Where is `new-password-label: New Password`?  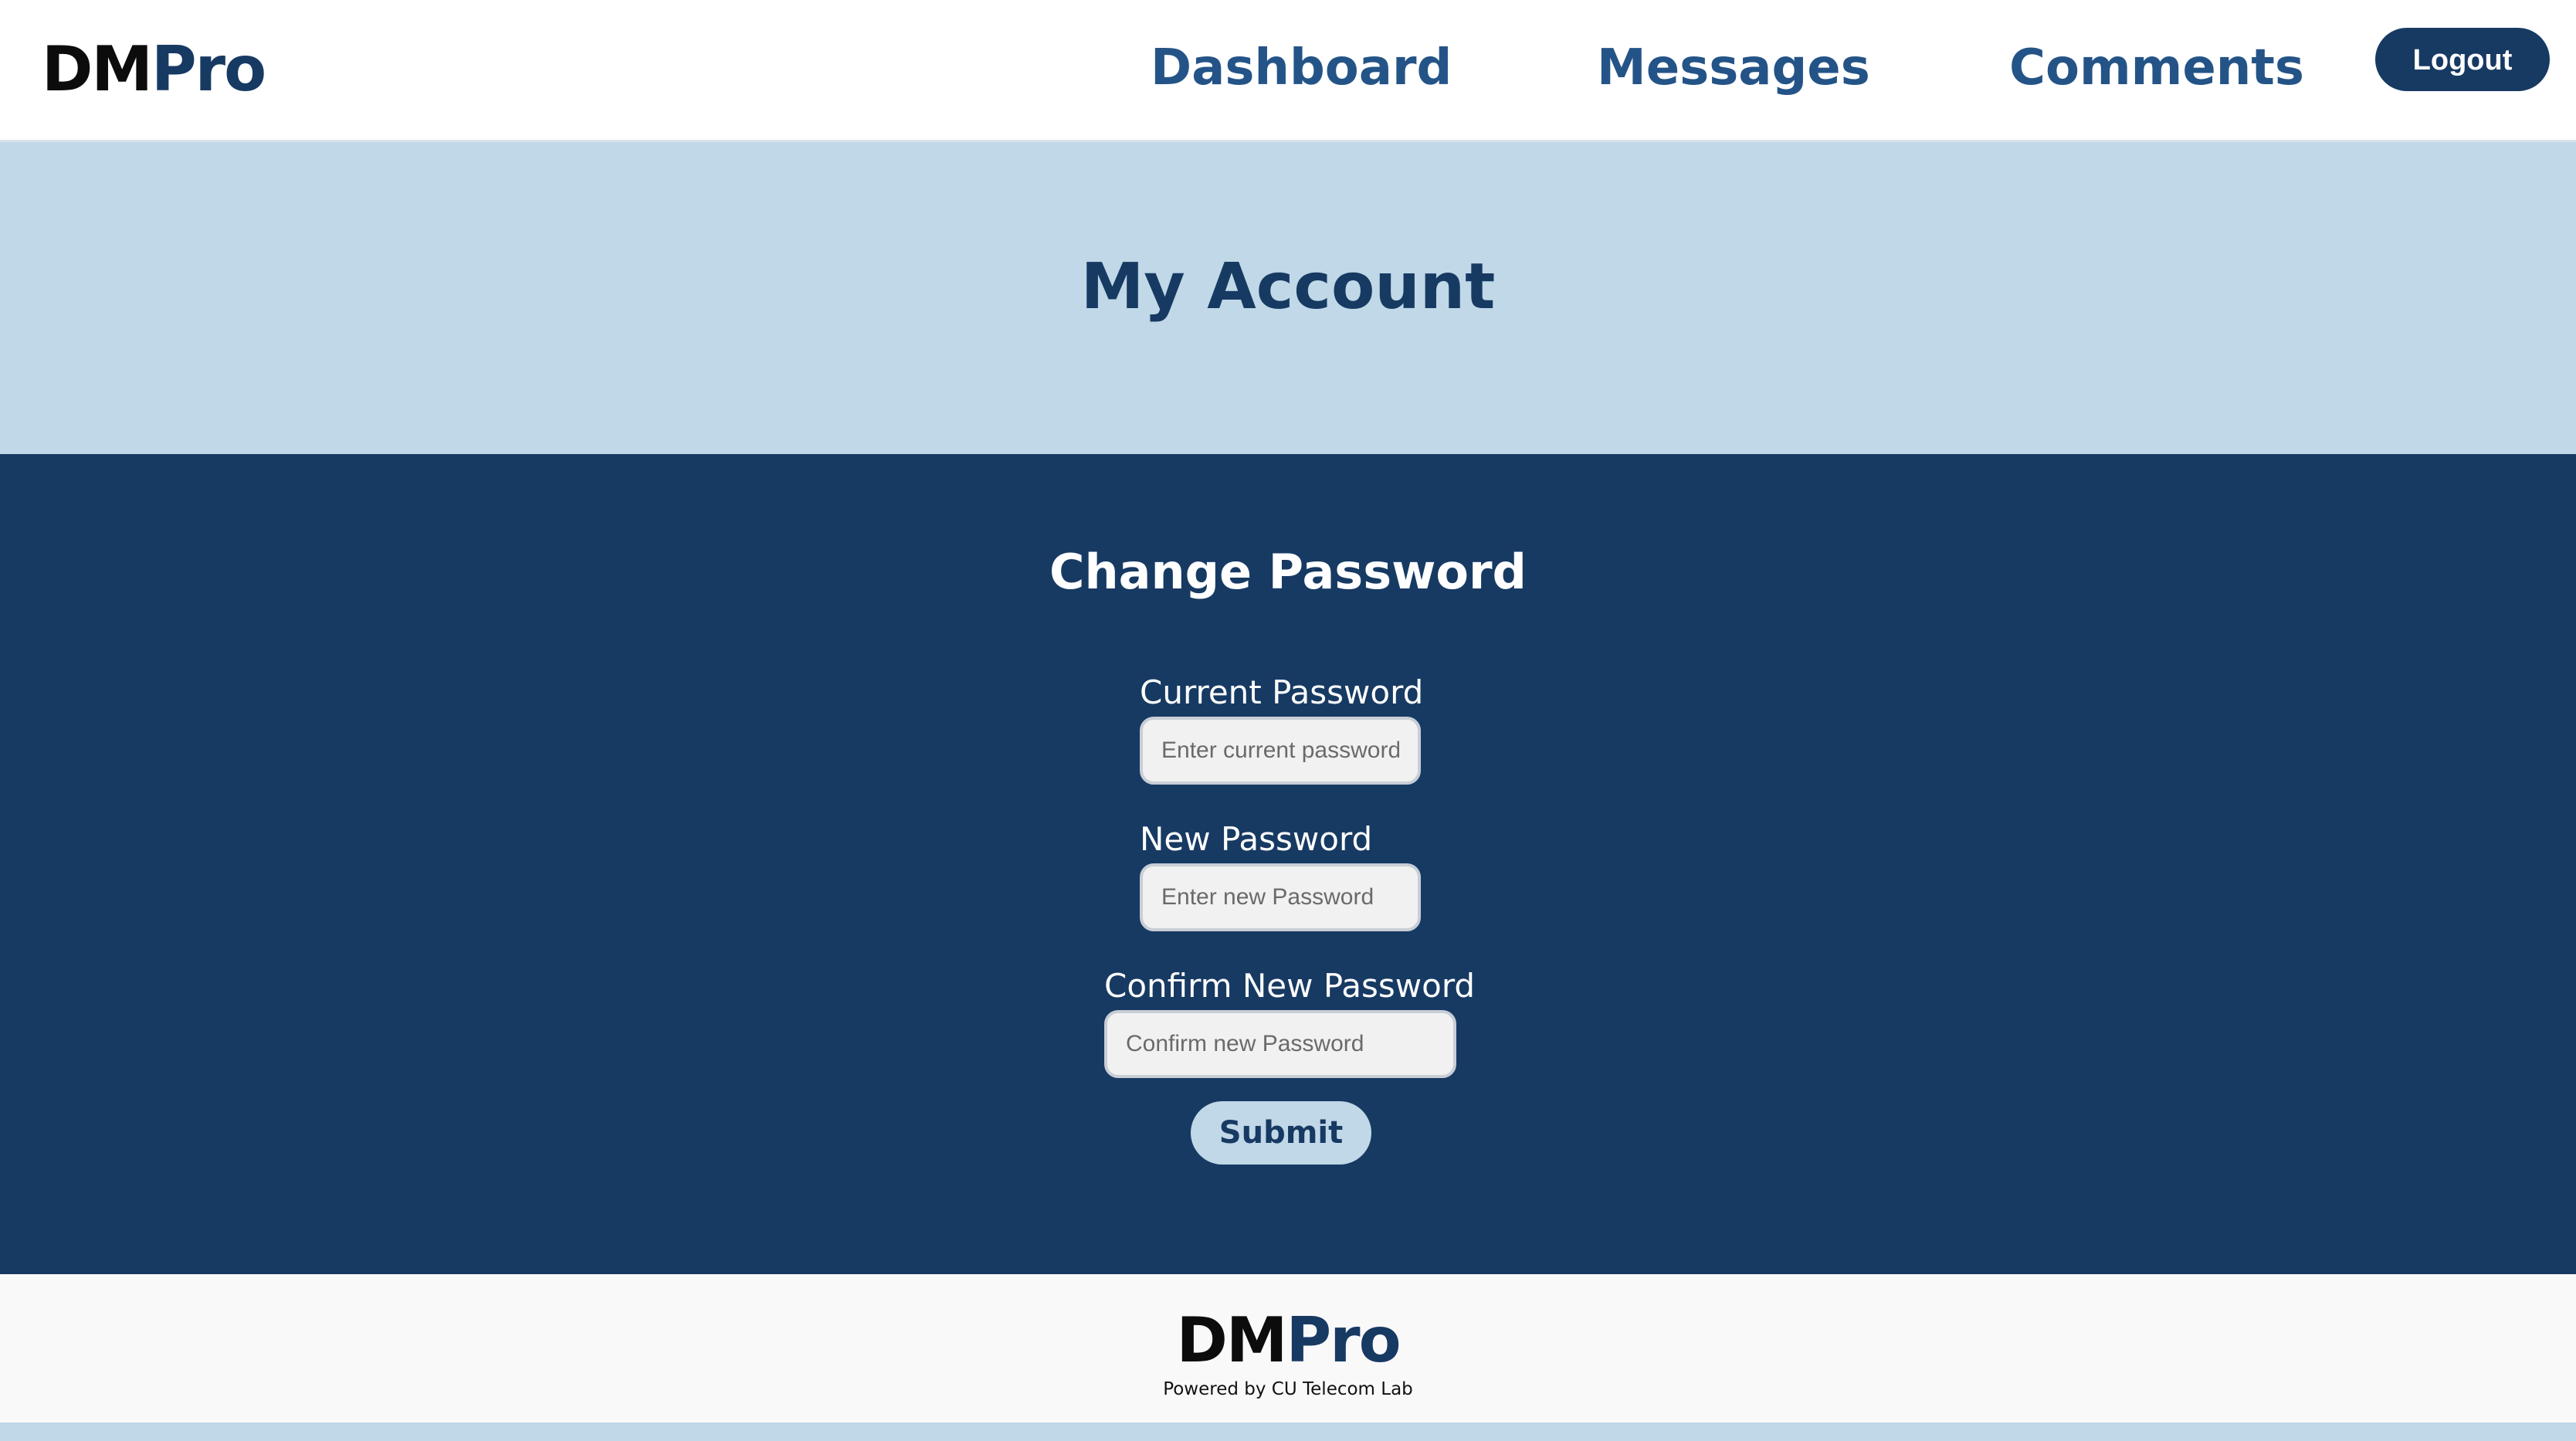
new-password-label: New Password is located at coordinates (1256, 839).